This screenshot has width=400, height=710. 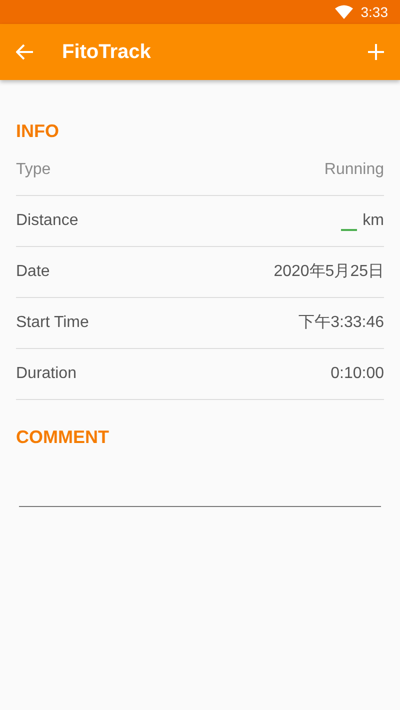 I want to click on wifi-icon, so click(x=343, y=12).